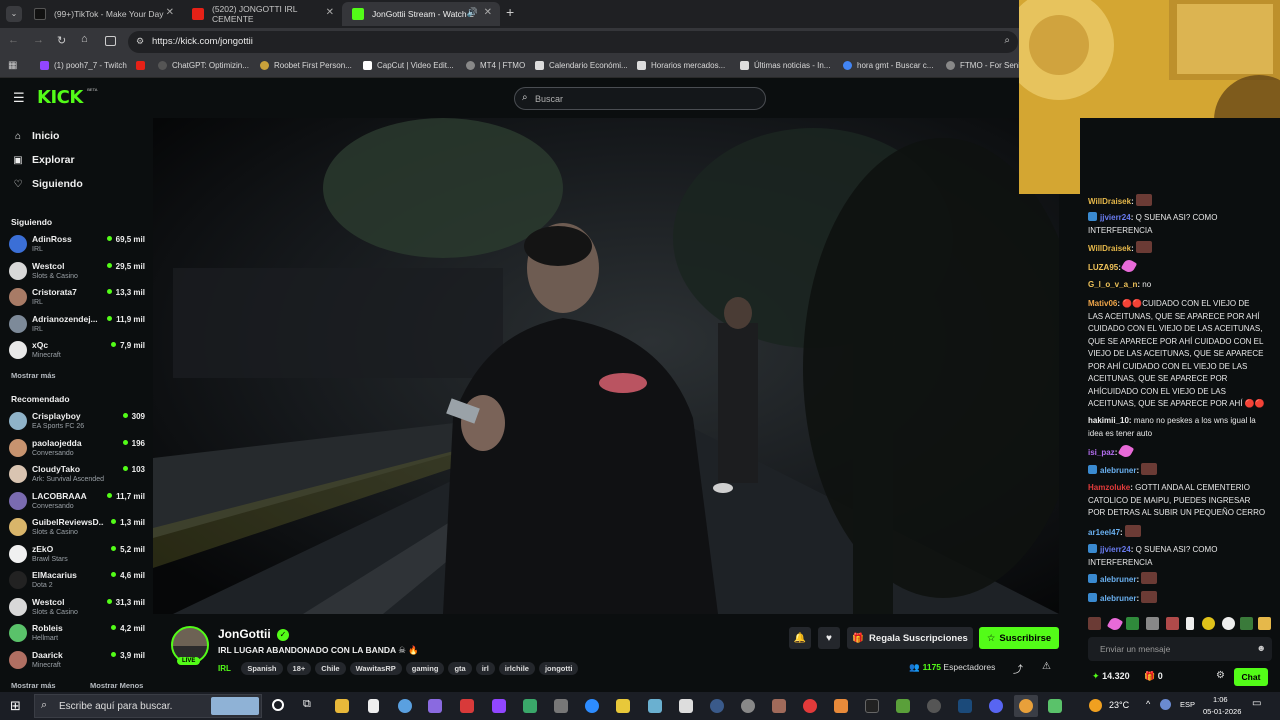 The height and width of the screenshot is (720, 1280). I want to click on speaker-icon: 🔊, so click(472, 12).